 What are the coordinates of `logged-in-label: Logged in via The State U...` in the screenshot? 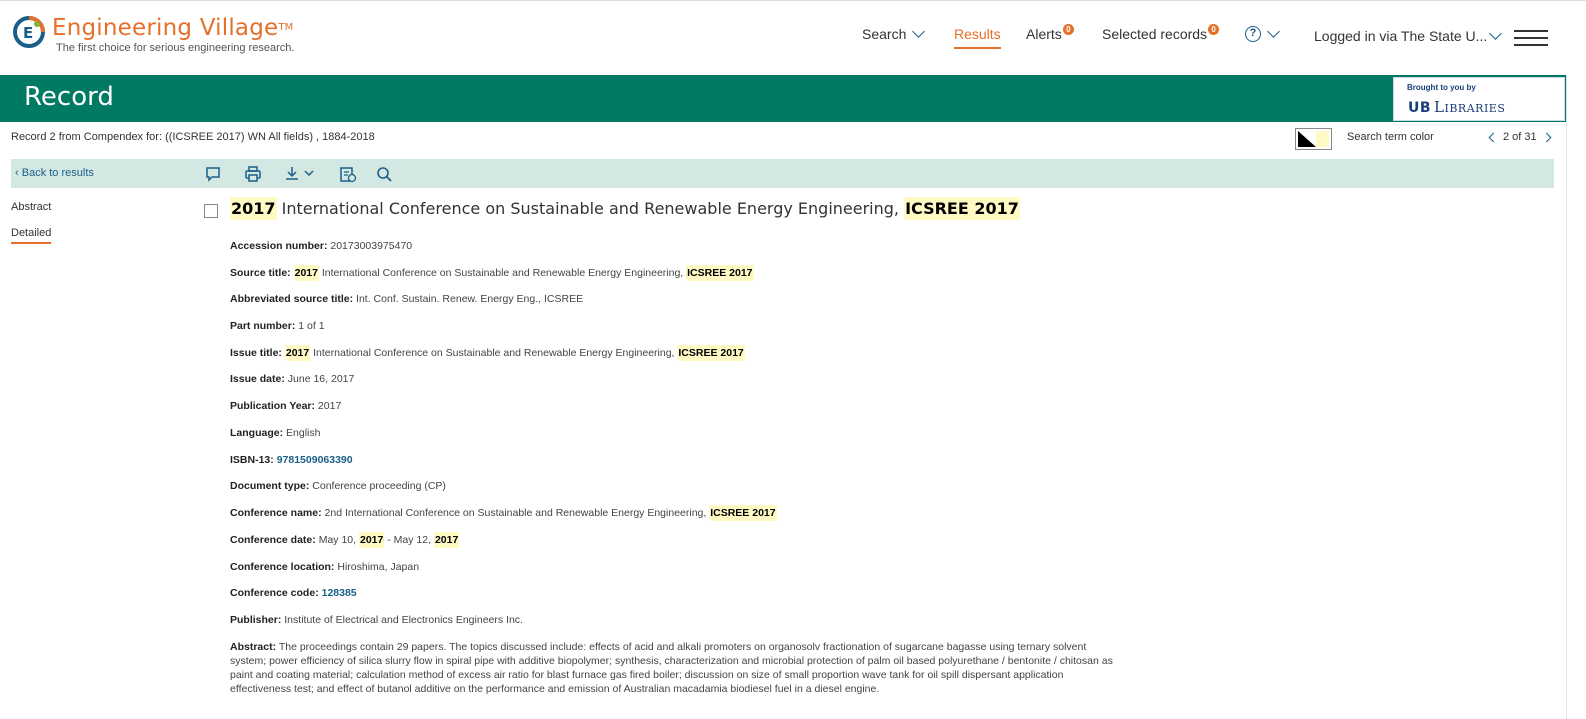 It's located at (1401, 36).